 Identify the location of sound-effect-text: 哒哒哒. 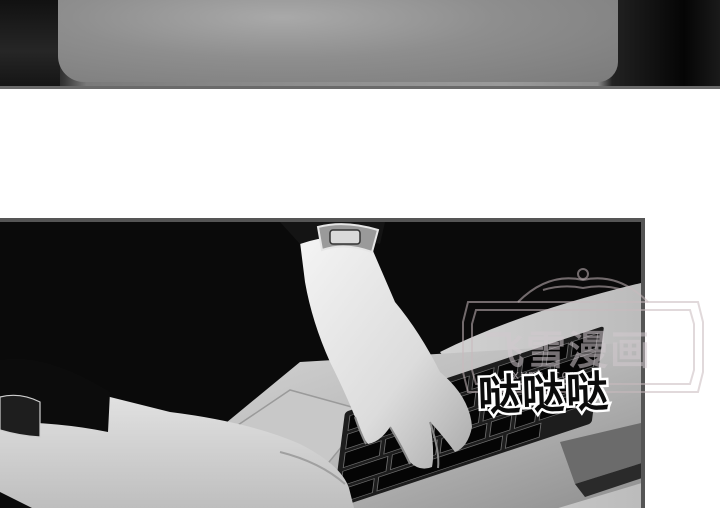
(544, 393).